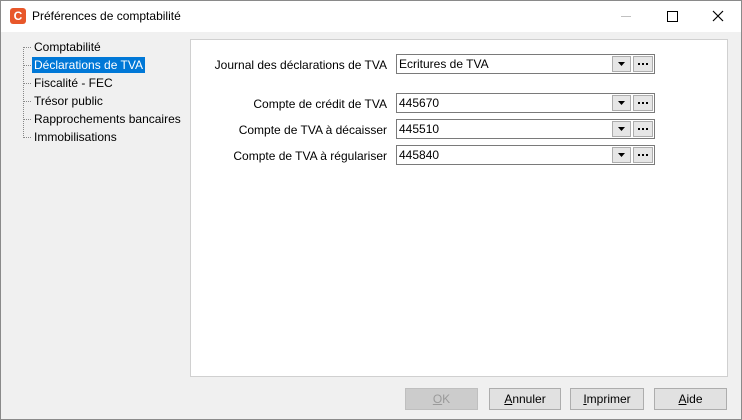 Image resolution: width=742 pixels, height=420 pixels. I want to click on close-icon, so click(718, 16).